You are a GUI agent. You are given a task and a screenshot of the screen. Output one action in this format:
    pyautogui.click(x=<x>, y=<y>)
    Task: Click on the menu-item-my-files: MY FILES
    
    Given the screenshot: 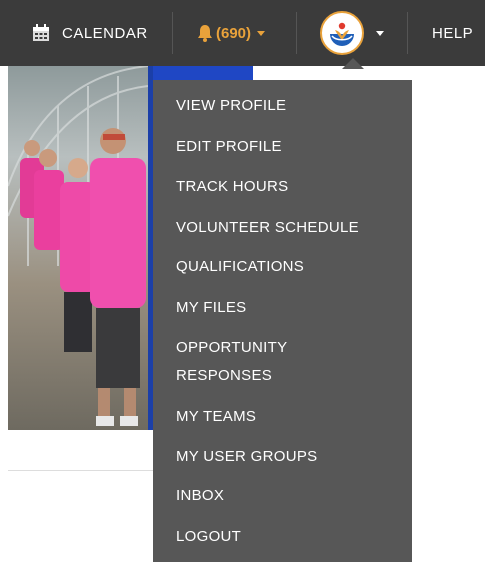 What is the action you would take?
    pyautogui.click(x=211, y=308)
    